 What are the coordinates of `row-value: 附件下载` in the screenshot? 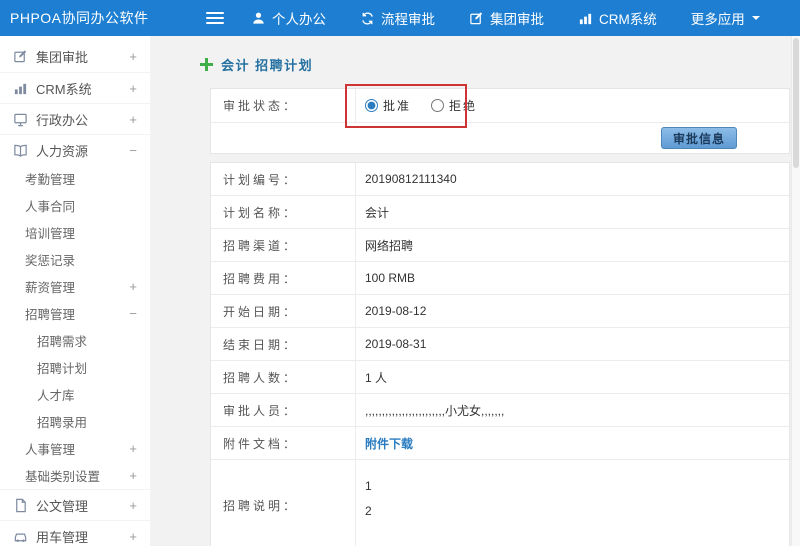 It's located at (572, 443).